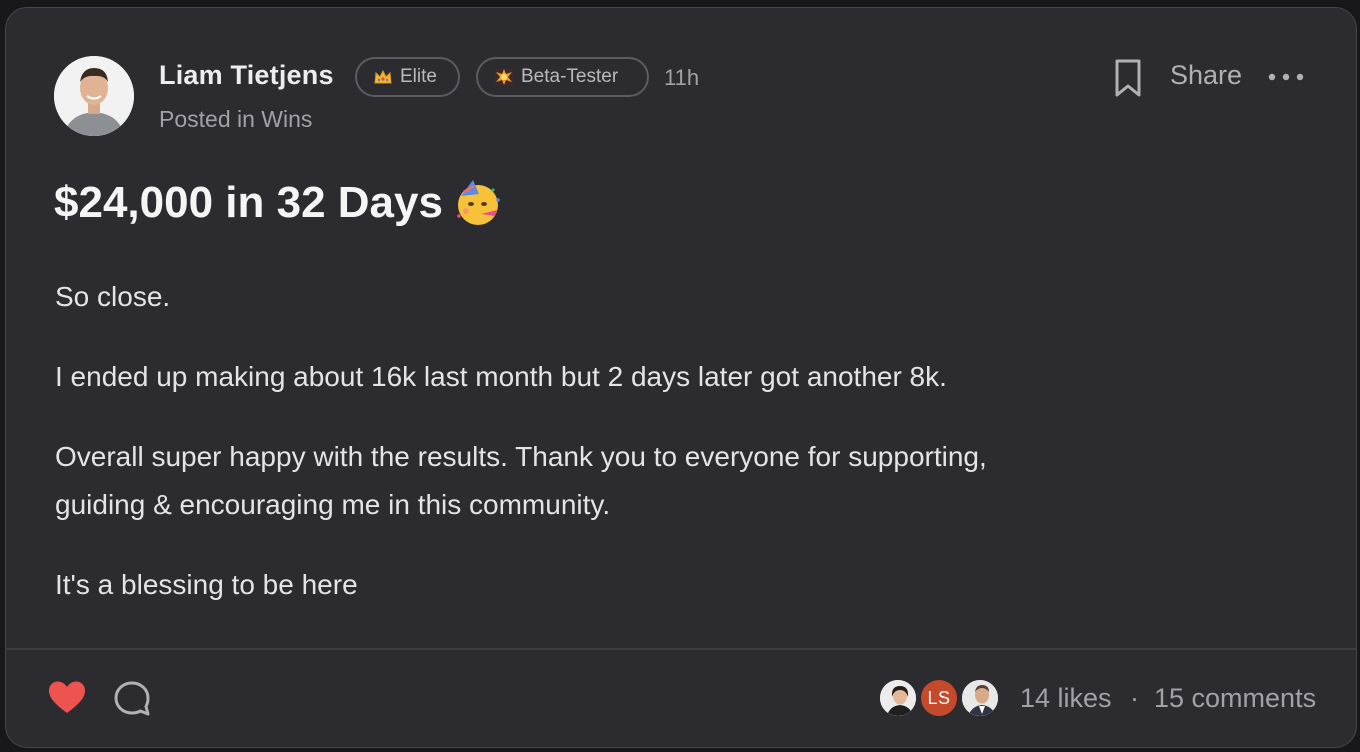  I want to click on badge-beta-tester: Beta-Tester, so click(562, 77).